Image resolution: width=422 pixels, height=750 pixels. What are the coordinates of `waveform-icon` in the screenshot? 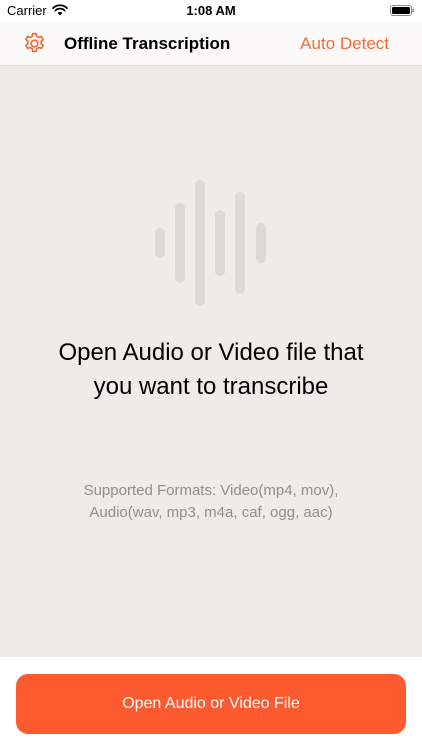 It's located at (210, 243).